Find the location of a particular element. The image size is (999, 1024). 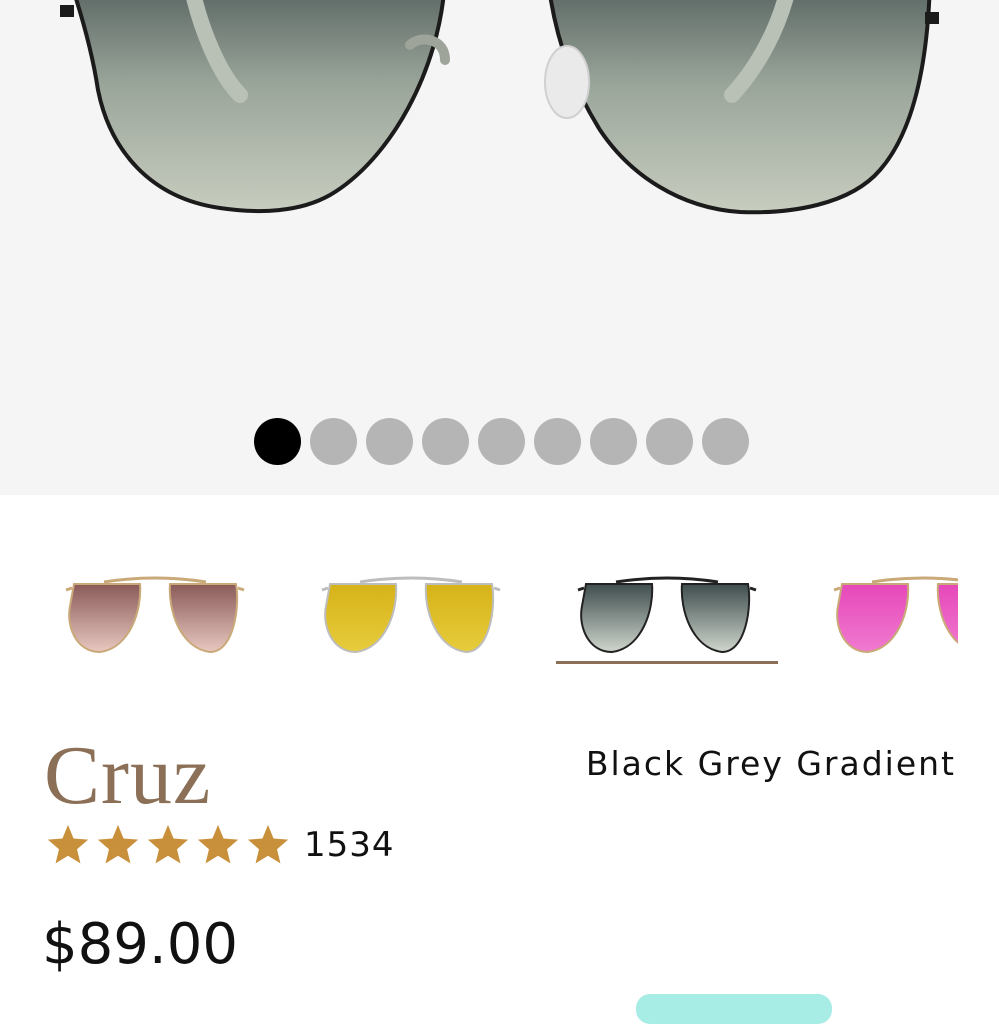

product-title: Cruz is located at coordinates (128, 775).